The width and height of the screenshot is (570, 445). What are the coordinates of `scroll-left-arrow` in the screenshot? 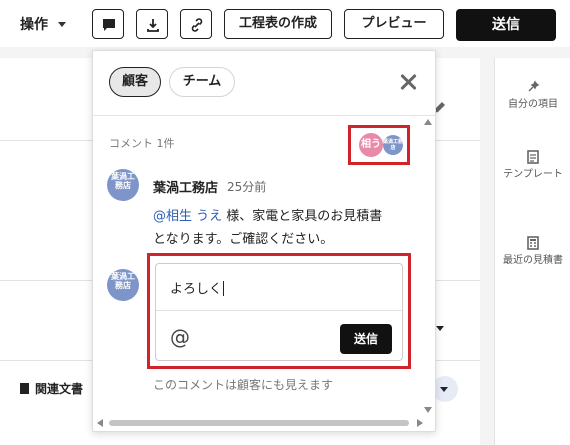 It's located at (100, 423).